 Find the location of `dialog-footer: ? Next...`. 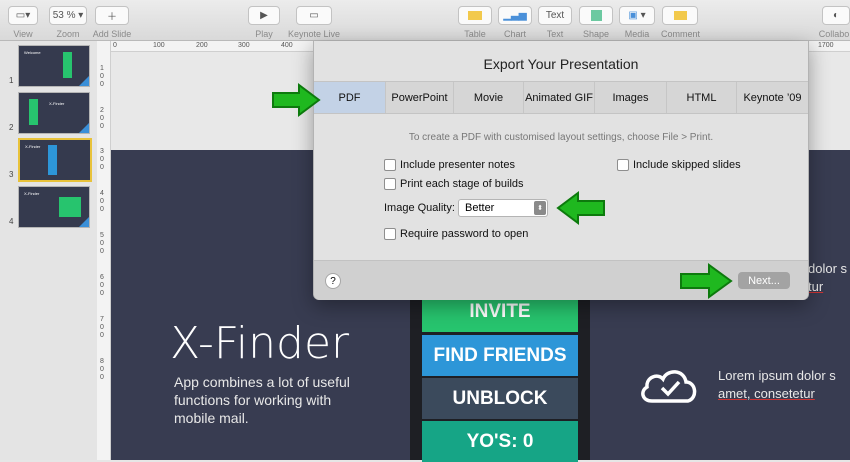

dialog-footer: ? Next... is located at coordinates (561, 280).